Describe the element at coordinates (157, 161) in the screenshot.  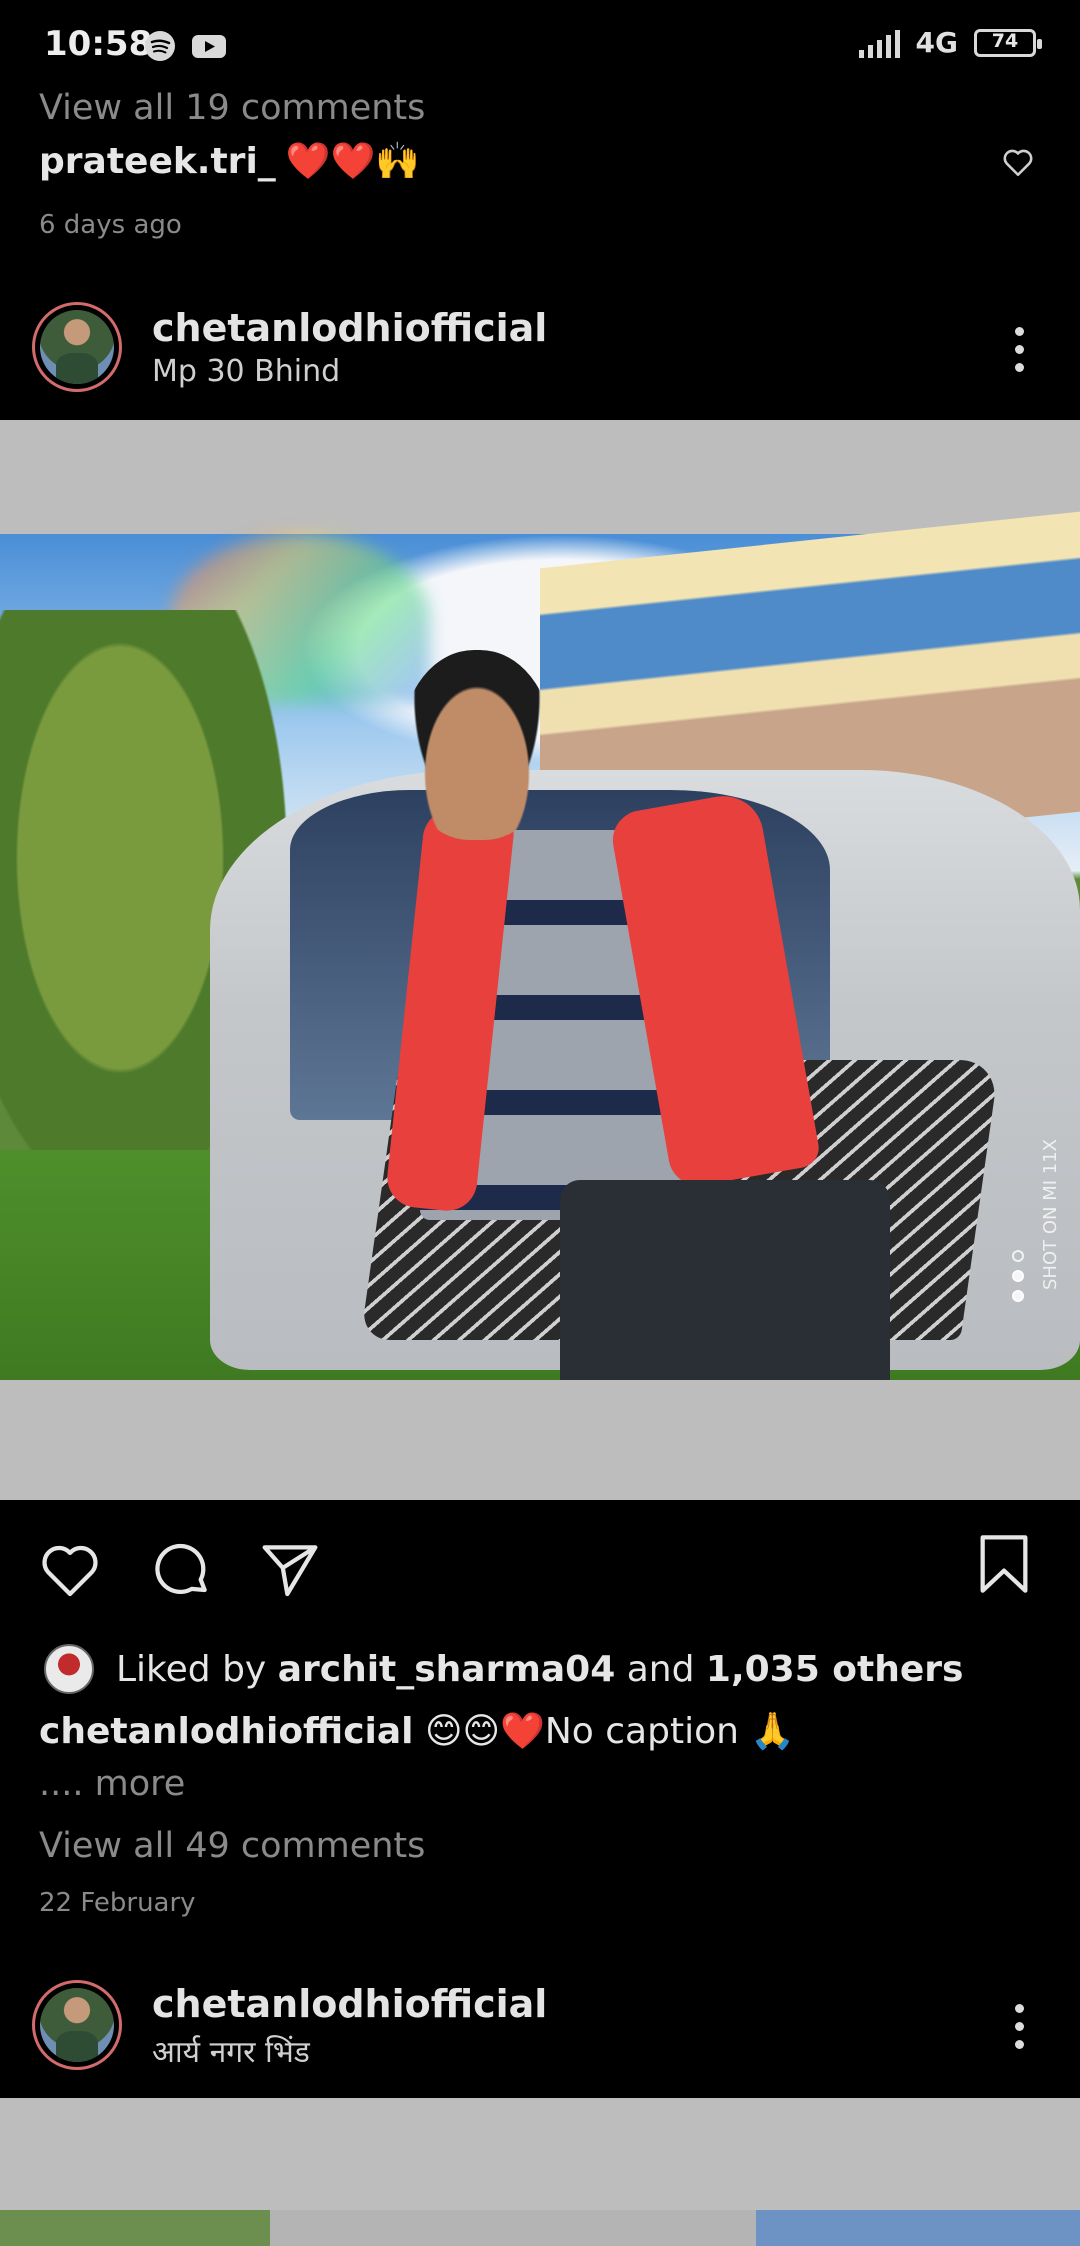
I see `comment-username: prateek.tri_` at that location.